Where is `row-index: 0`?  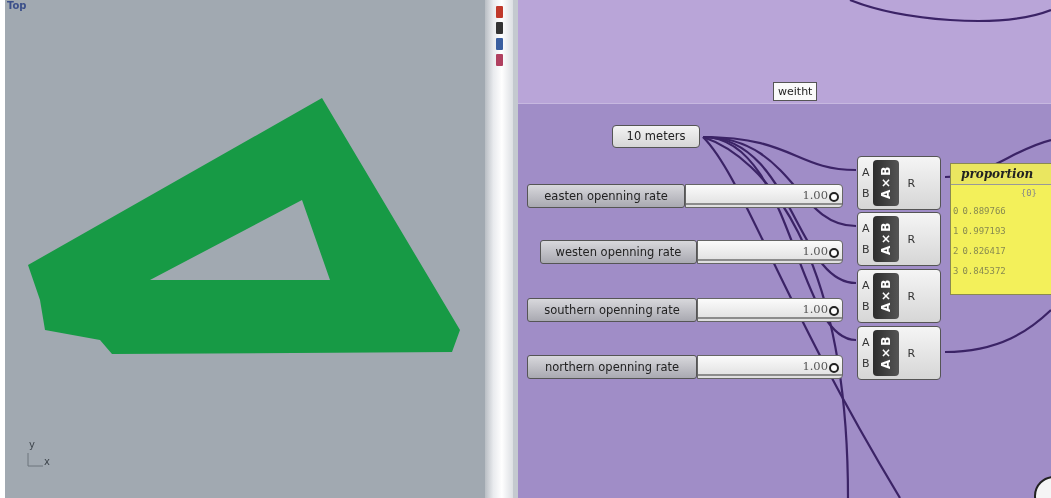 row-index: 0 is located at coordinates (956, 211).